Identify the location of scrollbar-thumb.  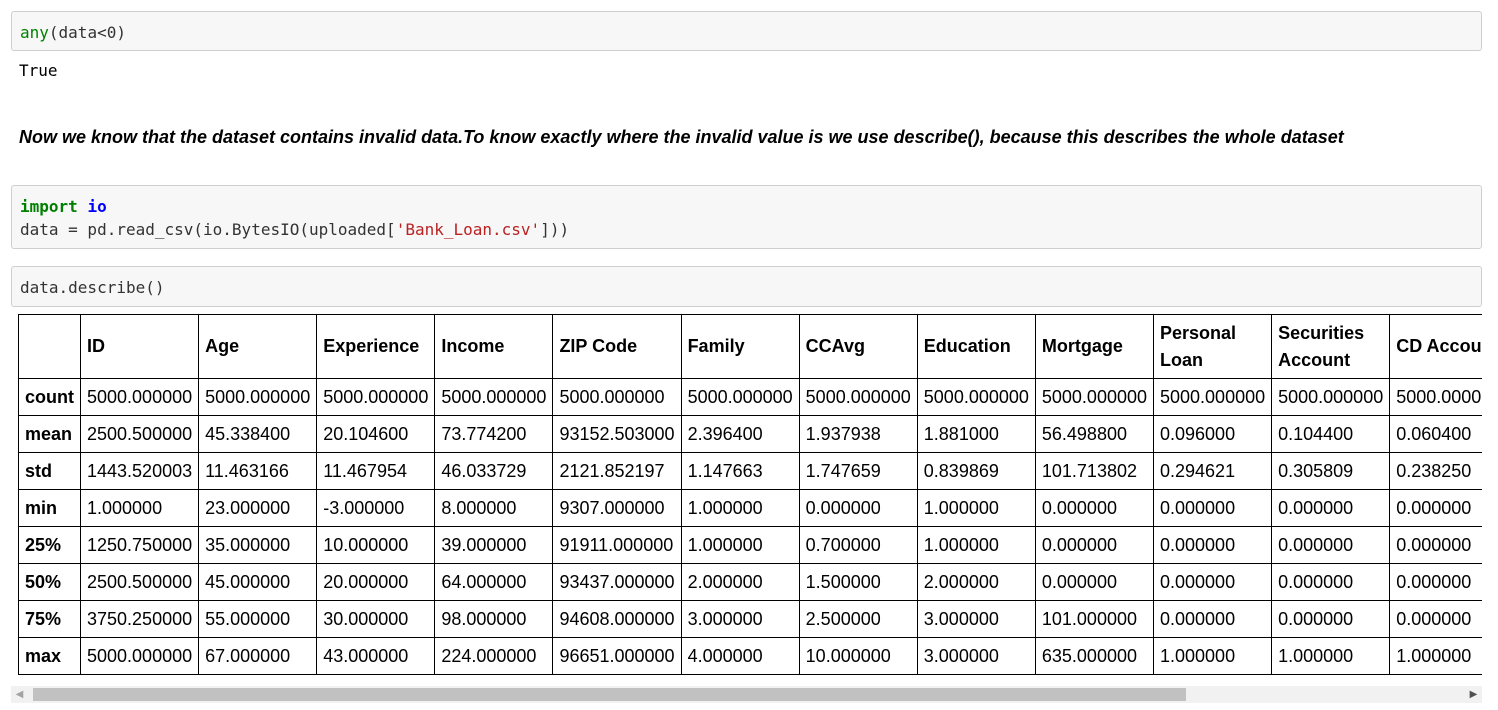
(609, 694).